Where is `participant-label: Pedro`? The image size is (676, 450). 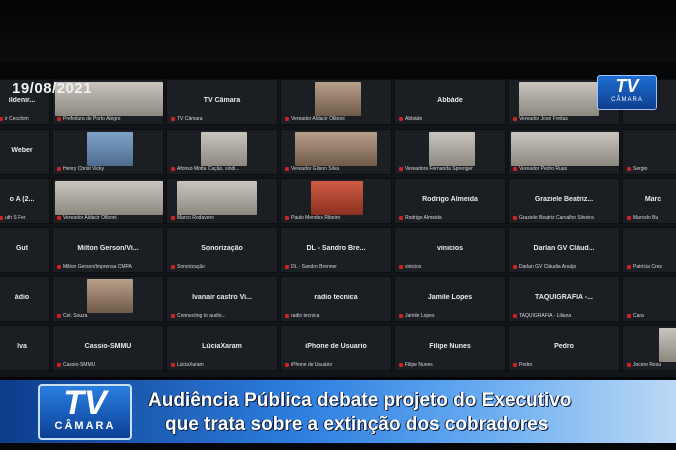
participant-label: Pedro is located at coordinates (565, 365).